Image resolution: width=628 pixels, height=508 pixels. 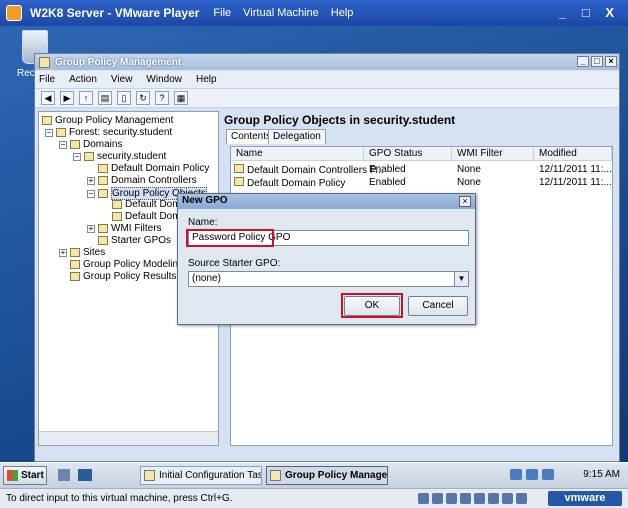 What do you see at coordinates (585, 498) in the screenshot?
I see `vmware-logo: vmware` at bounding box center [585, 498].